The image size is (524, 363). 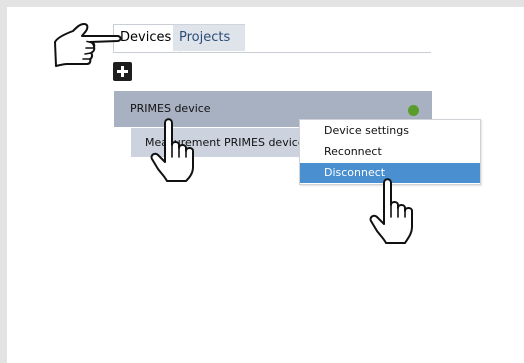 I want to click on device-name: PRIMES device, so click(x=170, y=108).